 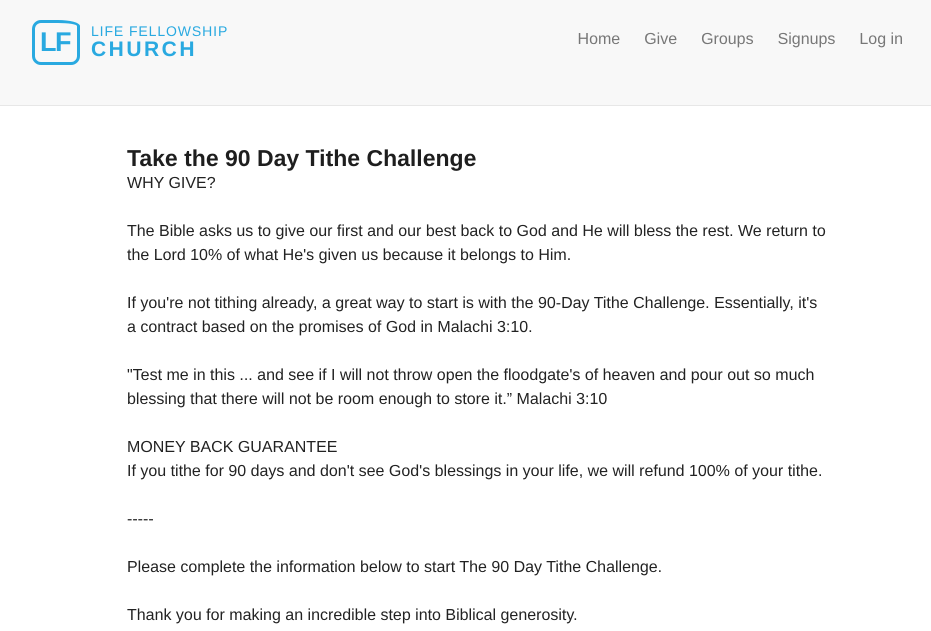 What do you see at coordinates (232, 448) in the screenshot?
I see `section-heading: MONEY BACK GUARANTEE` at bounding box center [232, 448].